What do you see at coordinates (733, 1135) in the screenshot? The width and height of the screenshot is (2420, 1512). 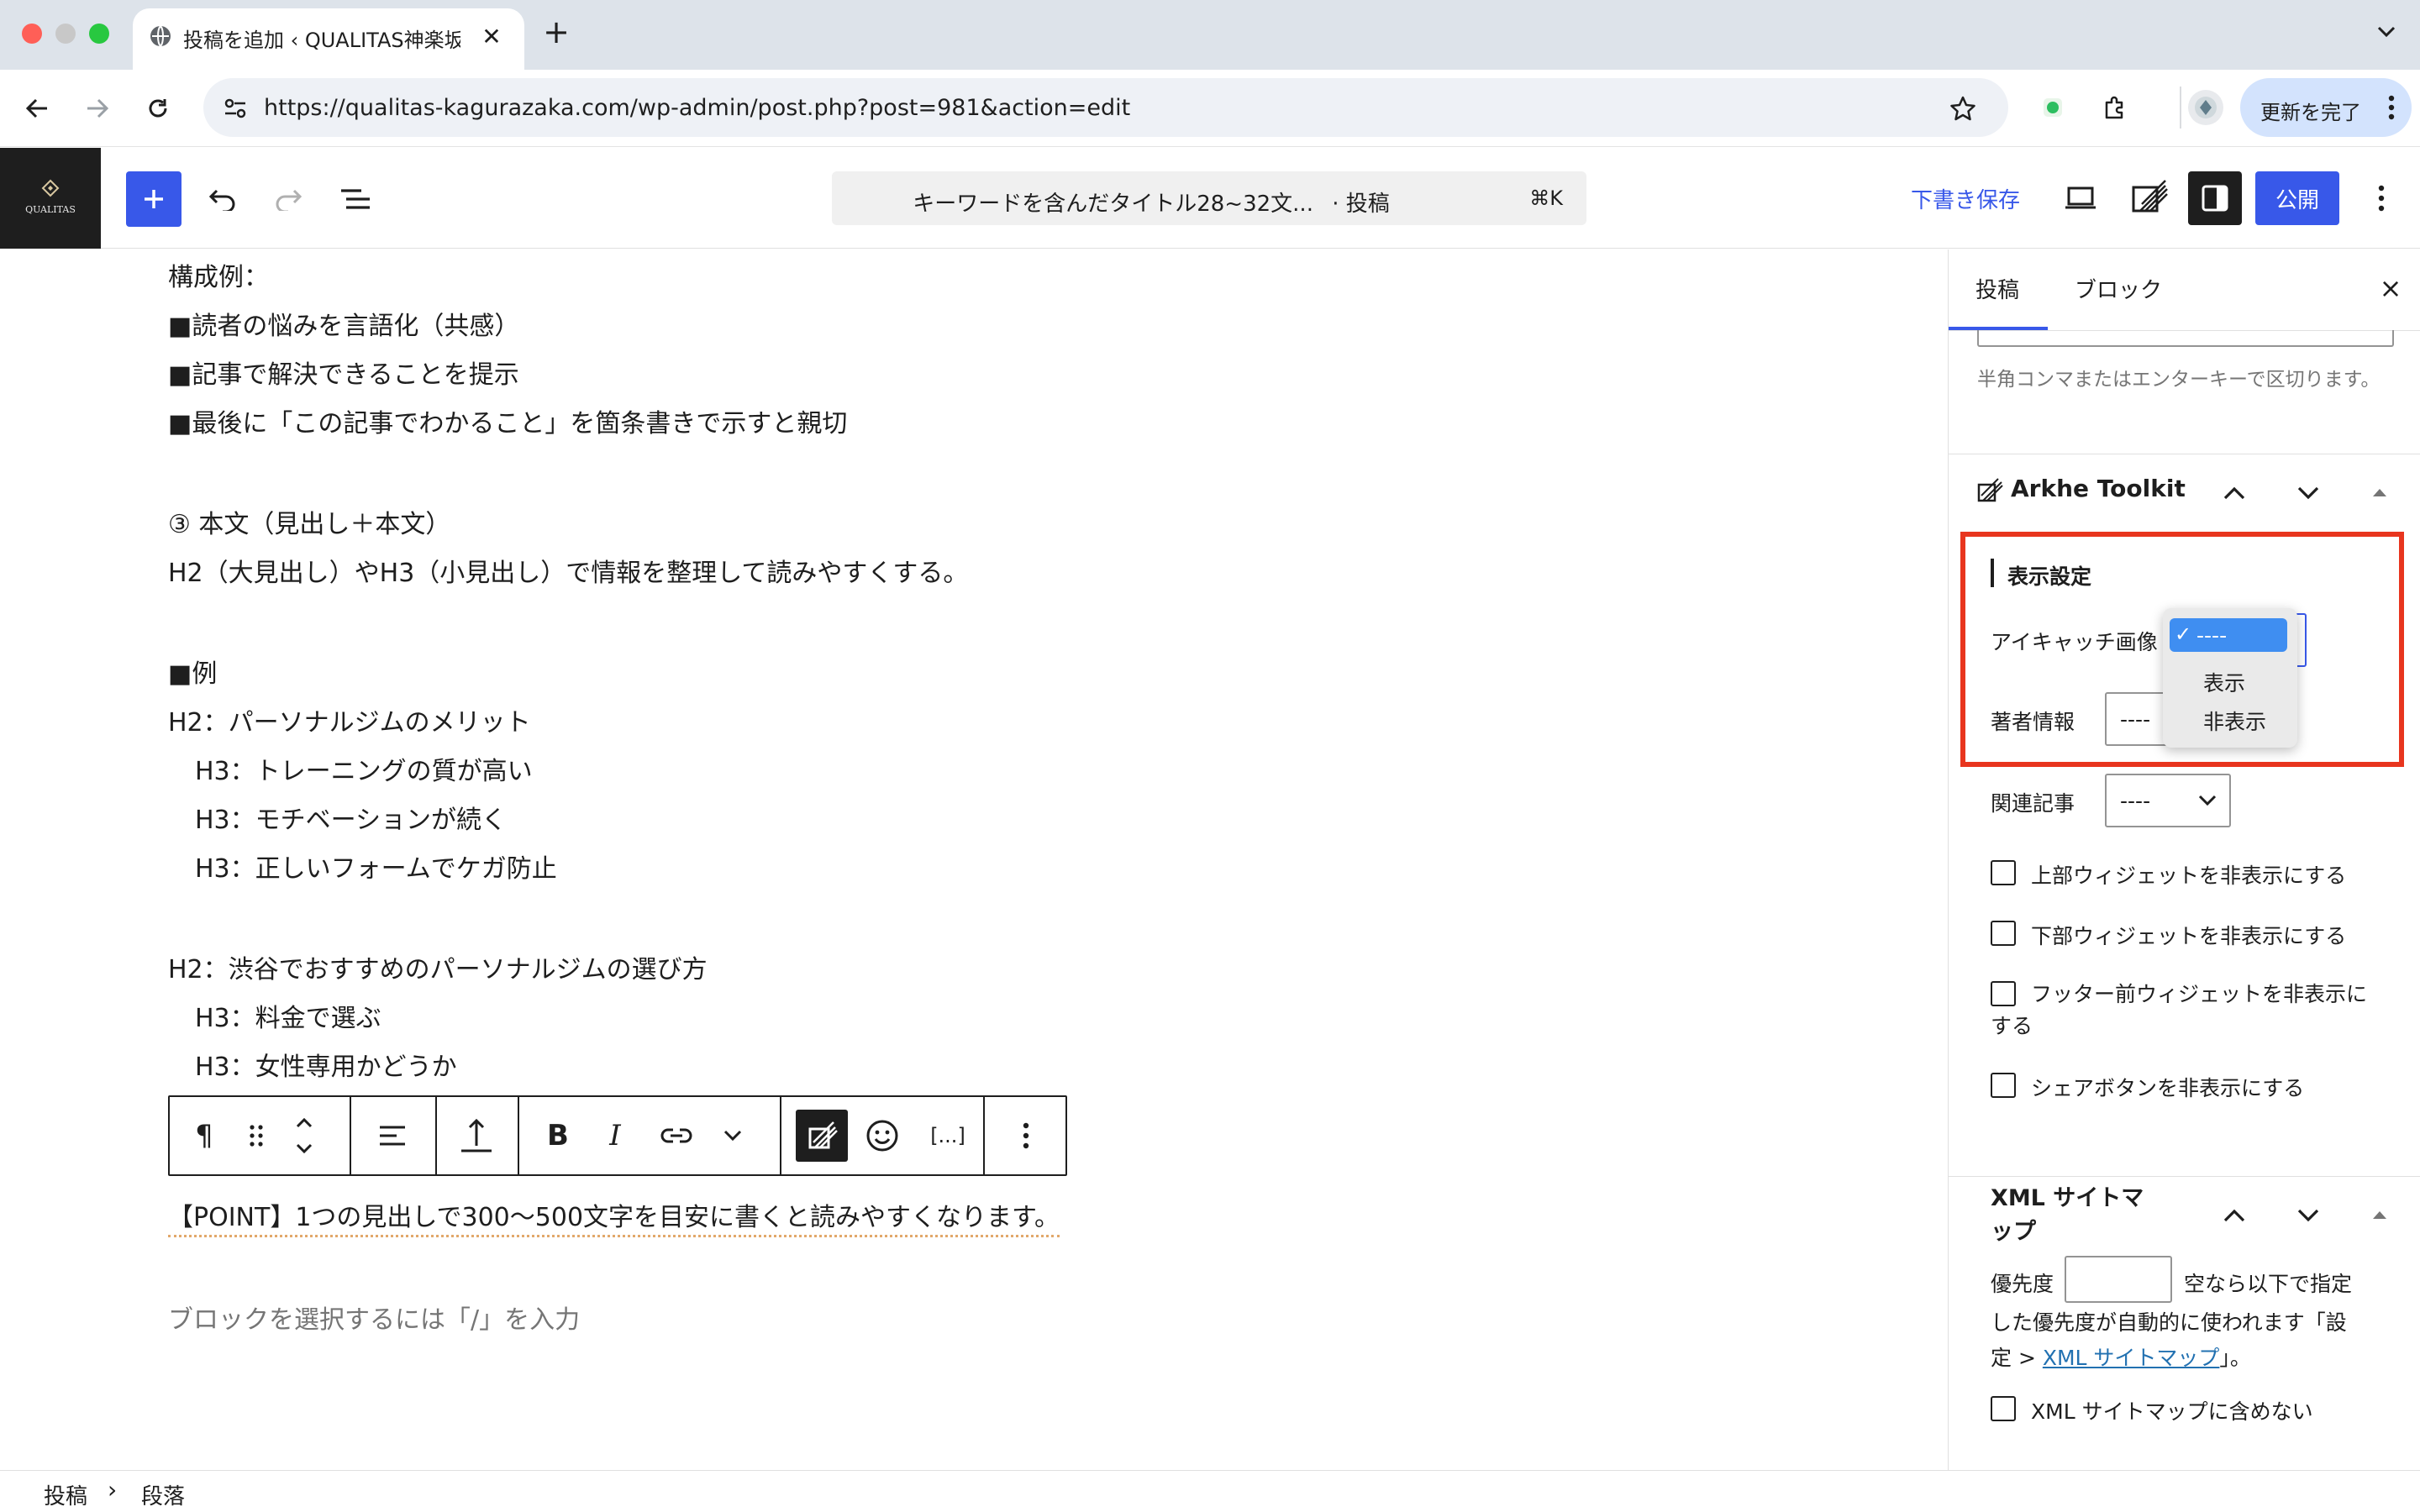 I see `more-formatting-chevron-icon` at bounding box center [733, 1135].